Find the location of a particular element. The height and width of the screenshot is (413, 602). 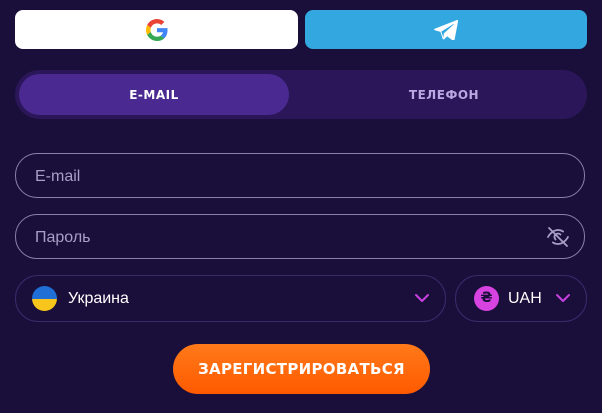

email-field is located at coordinates (285, 176).